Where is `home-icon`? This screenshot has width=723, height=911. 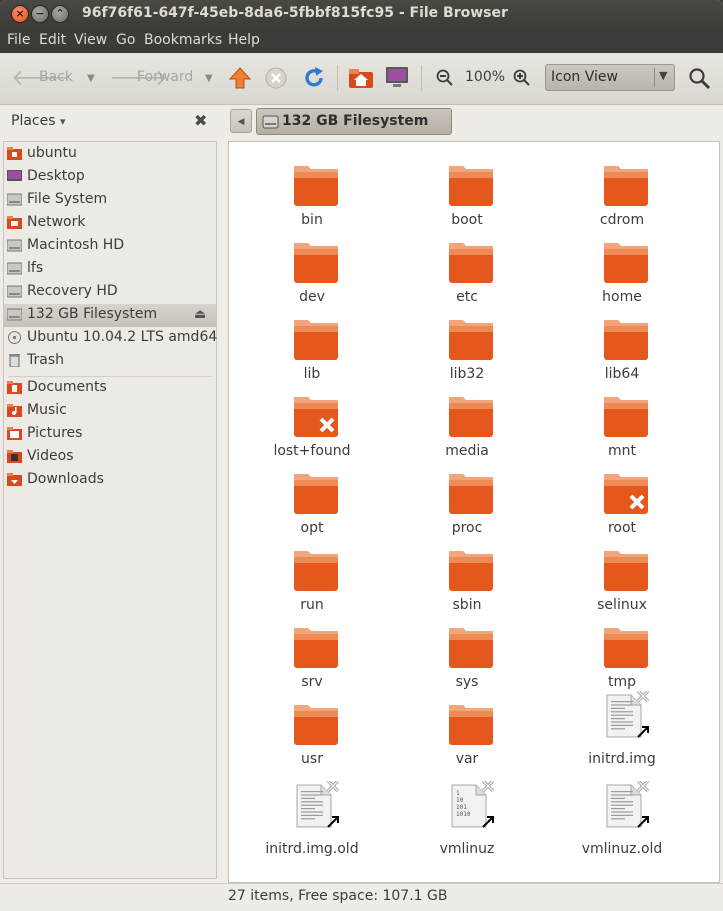 home-icon is located at coordinates (361, 78).